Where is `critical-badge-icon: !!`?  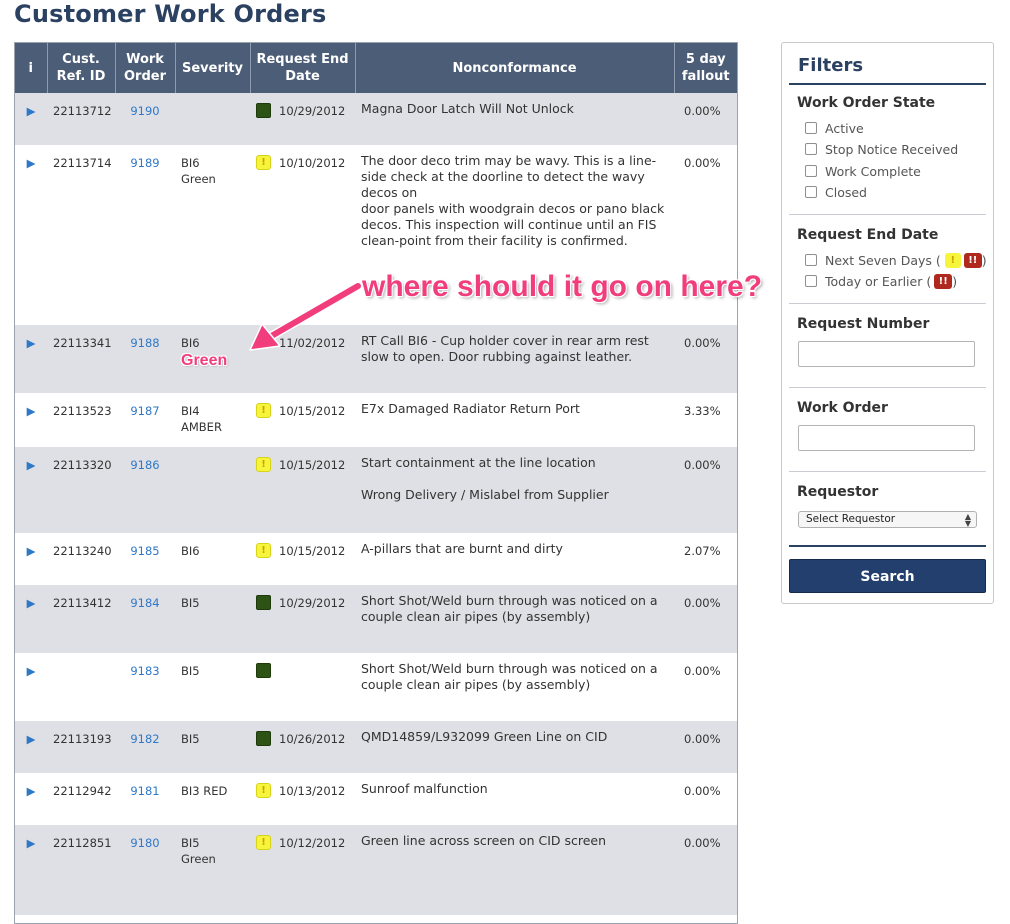
critical-badge-icon: !! is located at coordinates (972, 260).